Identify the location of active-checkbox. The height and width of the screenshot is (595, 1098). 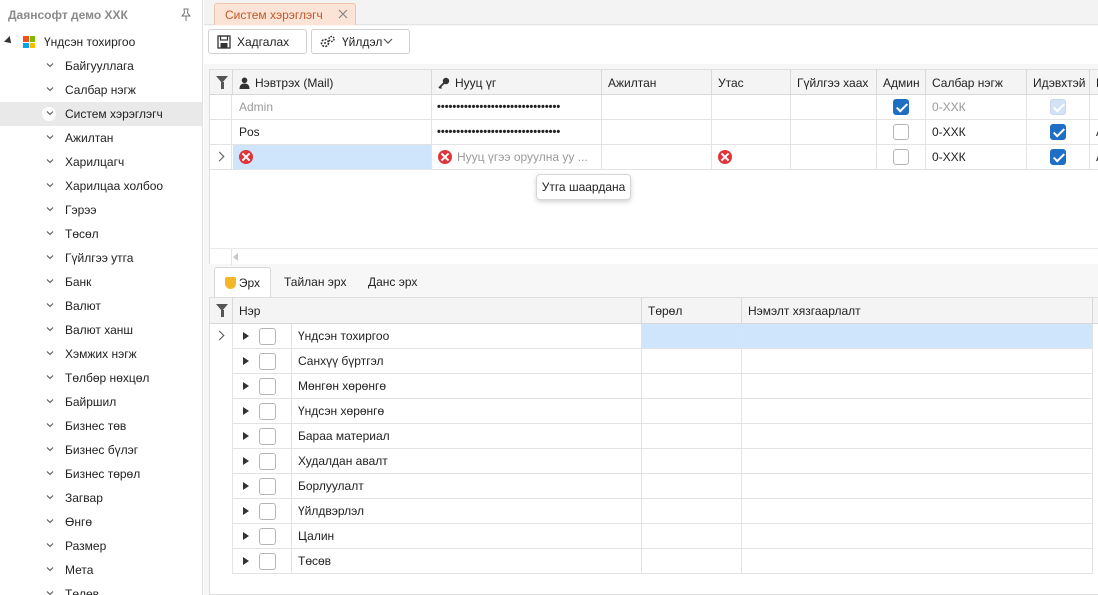
(1058, 157).